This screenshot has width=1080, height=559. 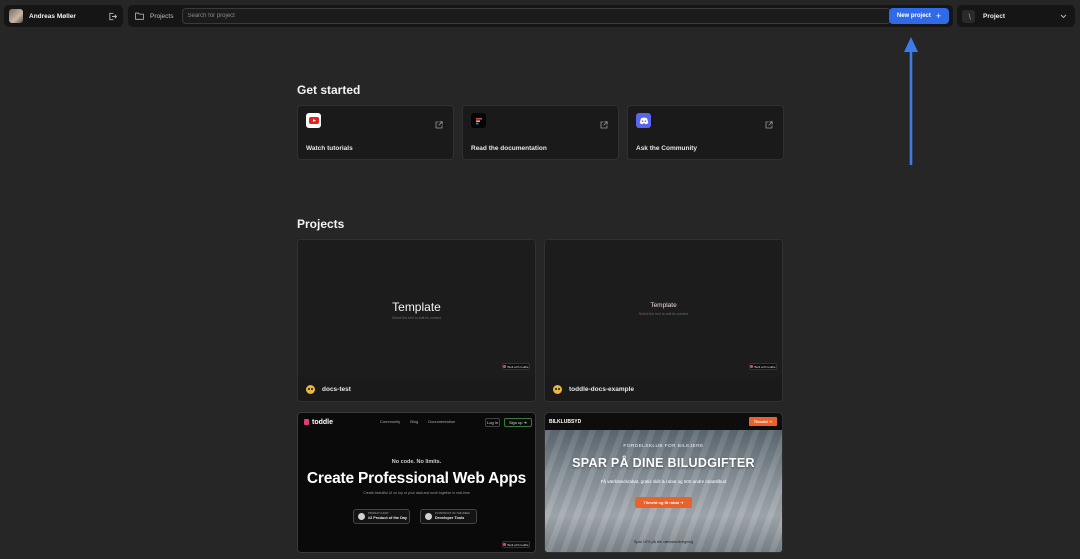 I want to click on preview-signup-label: Sign up, so click(x=515, y=422).